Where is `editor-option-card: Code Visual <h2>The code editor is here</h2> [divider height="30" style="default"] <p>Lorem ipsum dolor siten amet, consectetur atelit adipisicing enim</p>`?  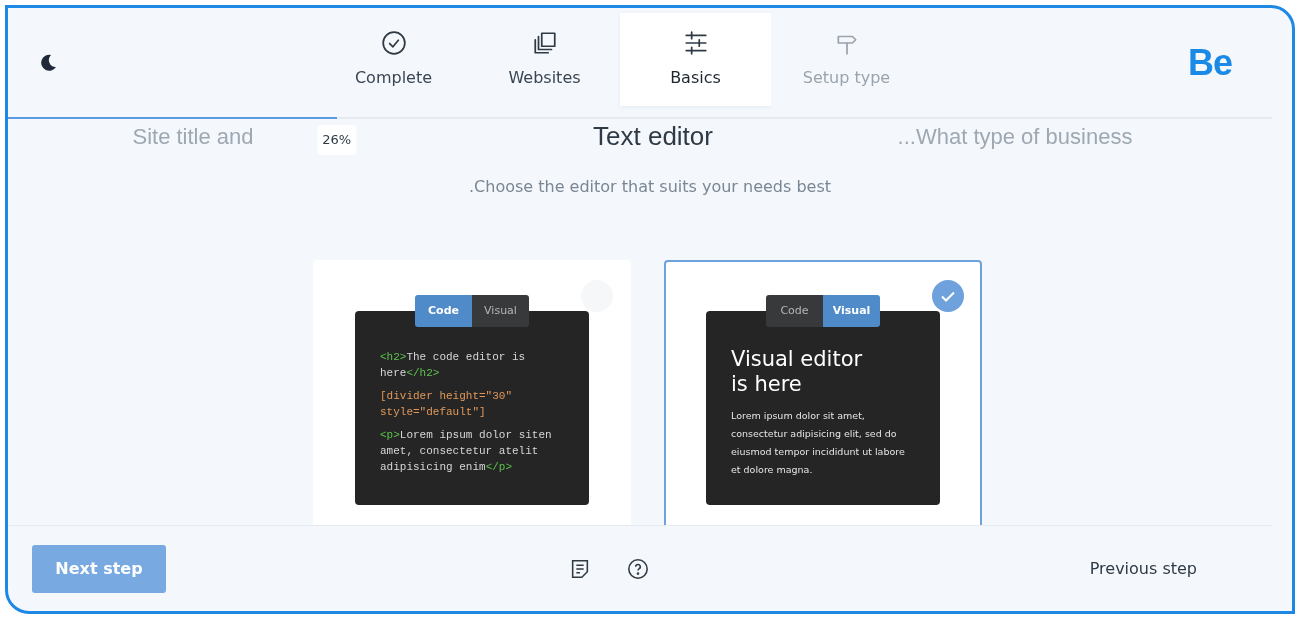 editor-option-card: Code Visual <h2>The code editor is here</h2> [divider height="30" style="default"] <p>Lorem ipsum dolor siten amet, consectetur atelit adipisicing enim</p> is located at coordinates (472, 392).